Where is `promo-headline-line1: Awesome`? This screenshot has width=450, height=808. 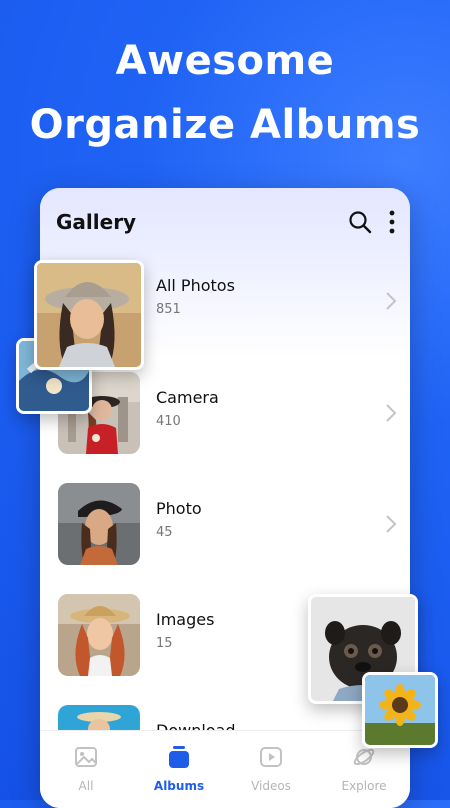
promo-headline-line1: Awesome is located at coordinates (225, 61).